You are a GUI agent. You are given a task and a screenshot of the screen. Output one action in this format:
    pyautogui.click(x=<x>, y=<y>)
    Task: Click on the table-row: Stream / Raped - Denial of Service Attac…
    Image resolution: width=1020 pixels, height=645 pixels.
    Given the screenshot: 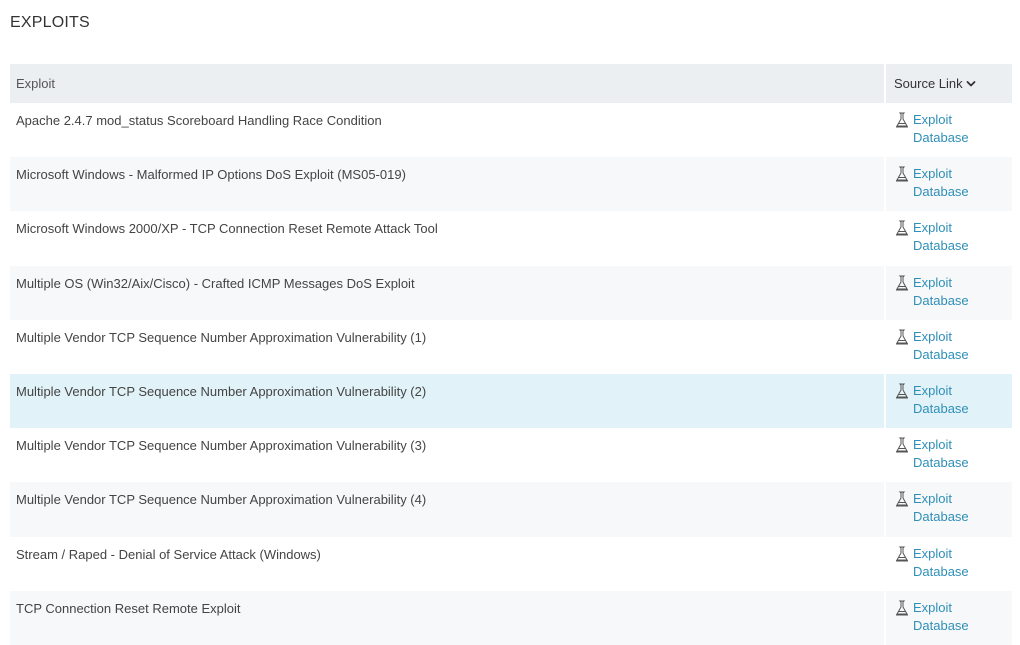 What is the action you would take?
    pyautogui.click(x=511, y=563)
    